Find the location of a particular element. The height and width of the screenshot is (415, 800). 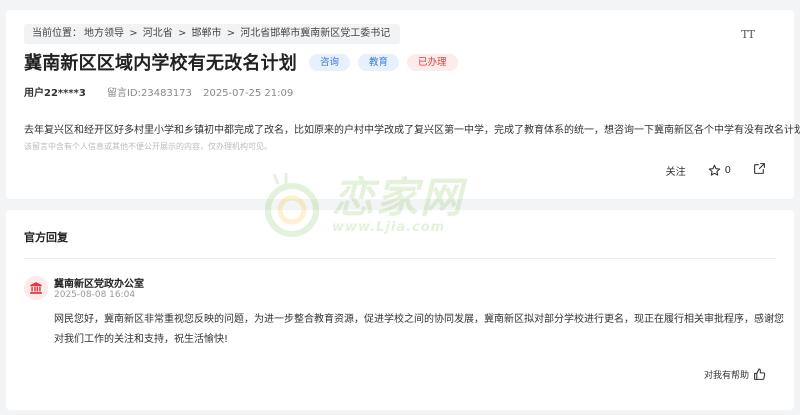

breadcrumb-prefix: 当前位置： is located at coordinates (57, 33).